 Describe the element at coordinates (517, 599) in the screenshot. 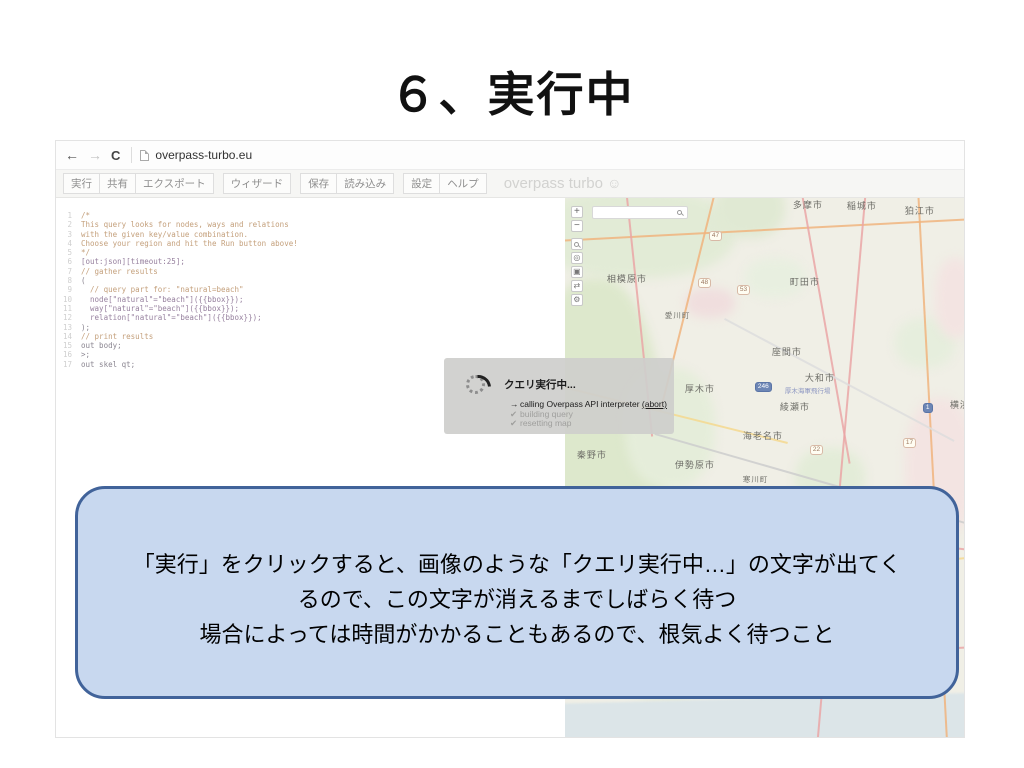

I see `callout-line: るので、この文字が消えるまでしばらく待つ` at that location.